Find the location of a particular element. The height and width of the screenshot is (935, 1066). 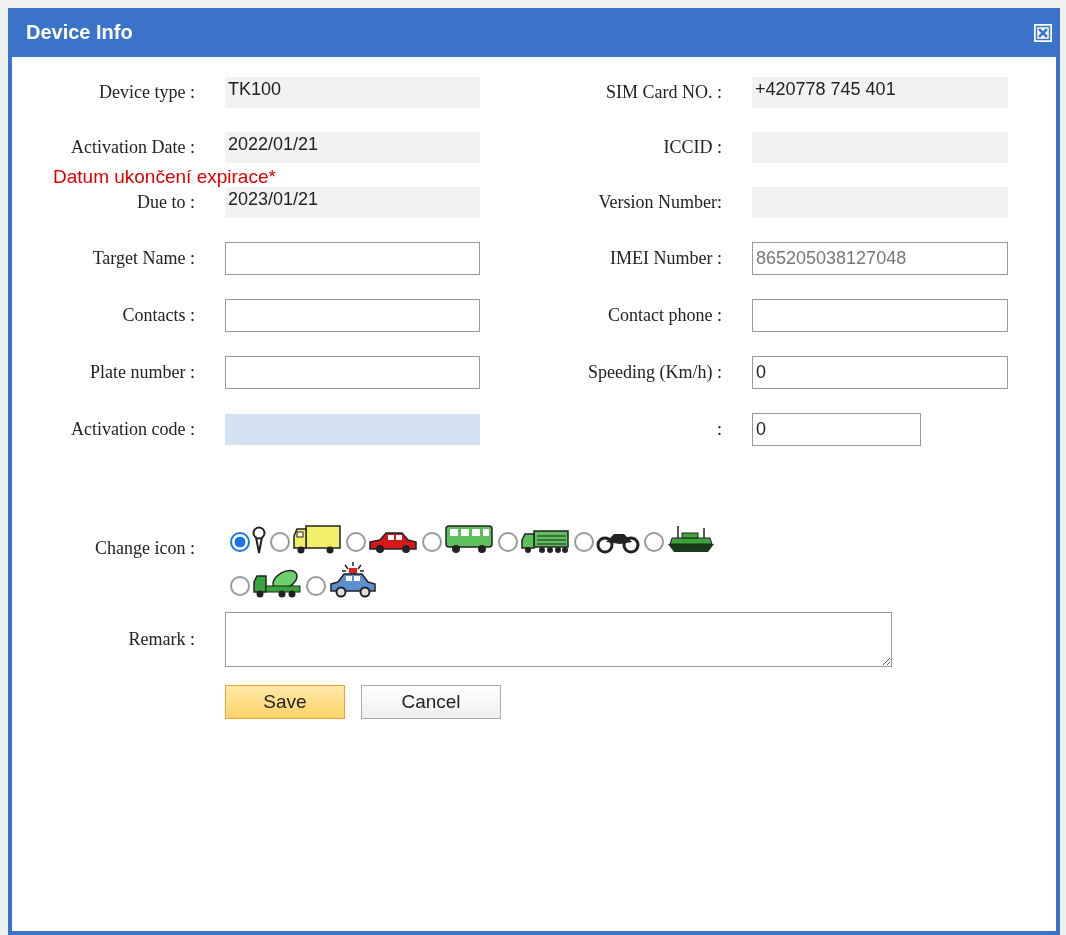

readonly-field: 2023/01/21 is located at coordinates (352, 202).